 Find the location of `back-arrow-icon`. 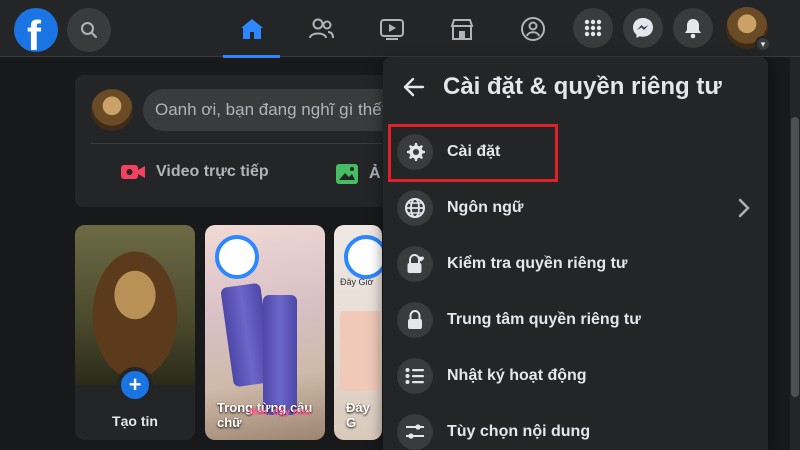

back-arrow-icon is located at coordinates (414, 87).